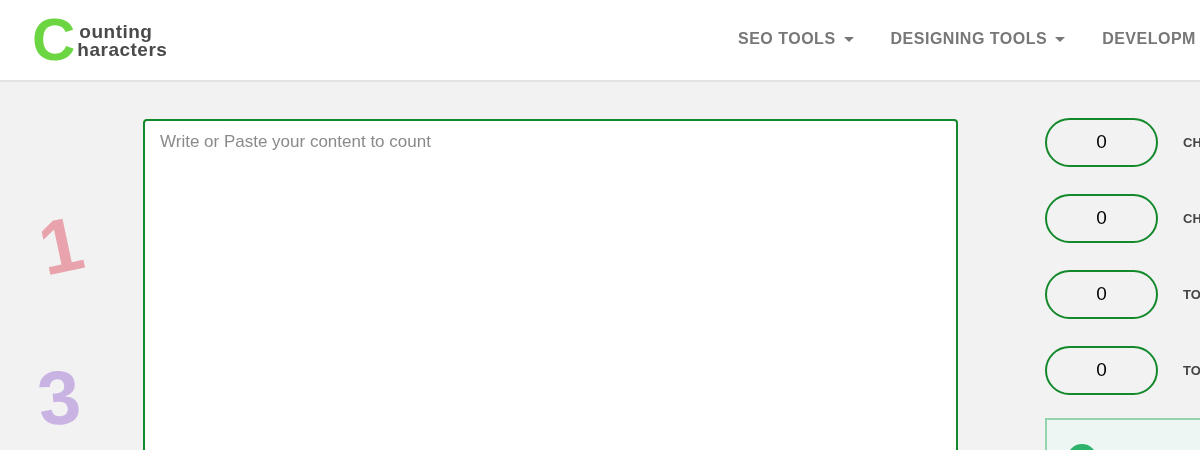 This screenshot has width=1200, height=450. What do you see at coordinates (796, 39) in the screenshot?
I see `nav-link: SEO TOOLS` at bounding box center [796, 39].